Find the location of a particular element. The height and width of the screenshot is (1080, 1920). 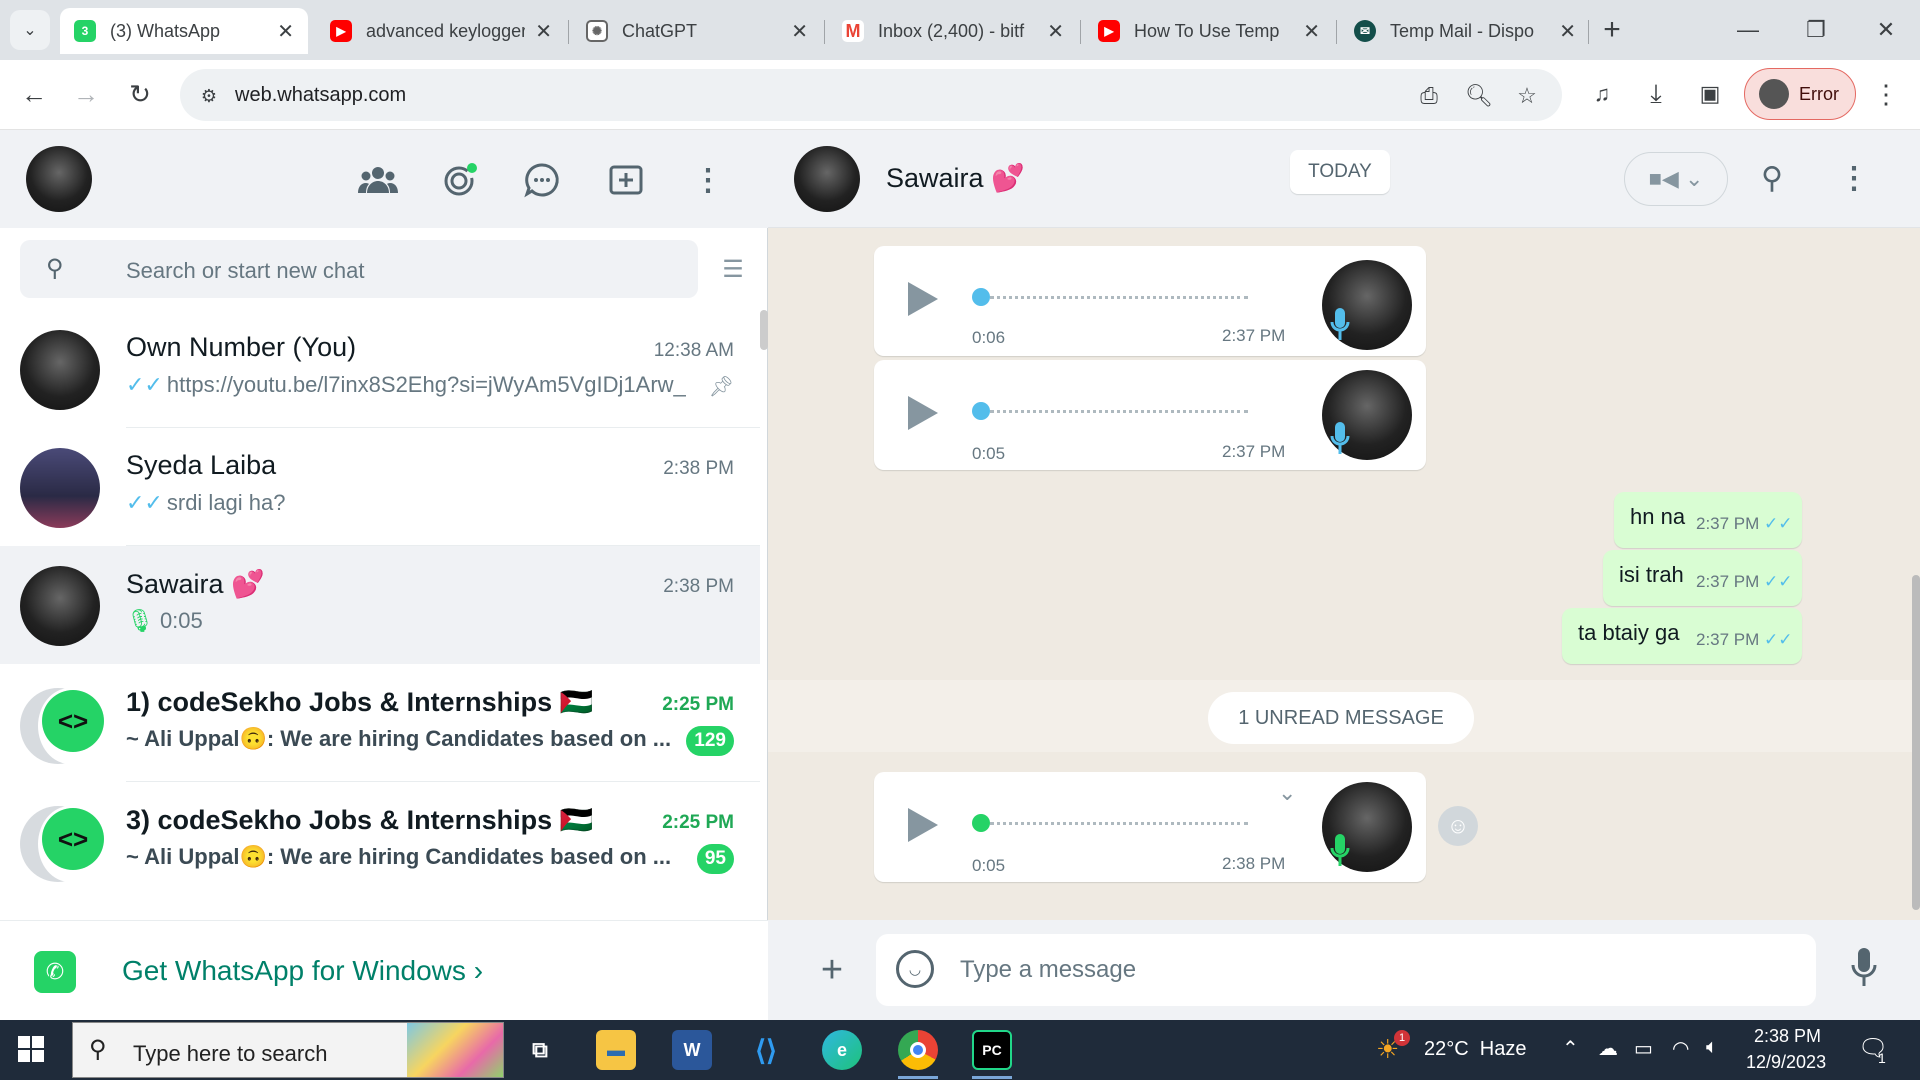

channels-icon is located at coordinates (542, 180).